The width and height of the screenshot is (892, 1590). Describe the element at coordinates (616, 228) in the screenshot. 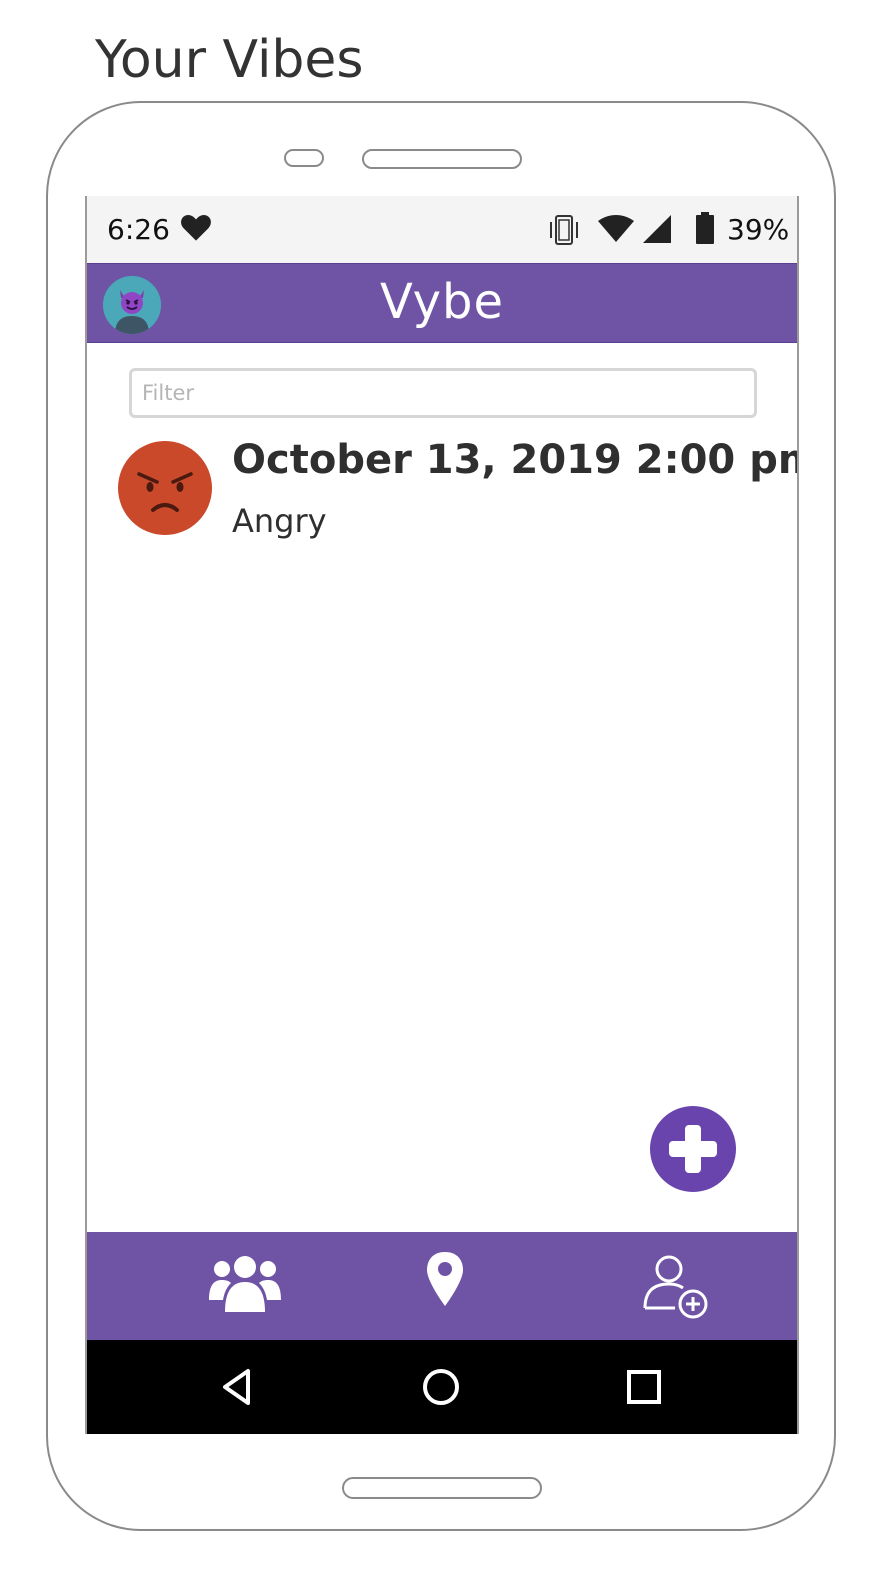

I see `wifi-icon` at that location.